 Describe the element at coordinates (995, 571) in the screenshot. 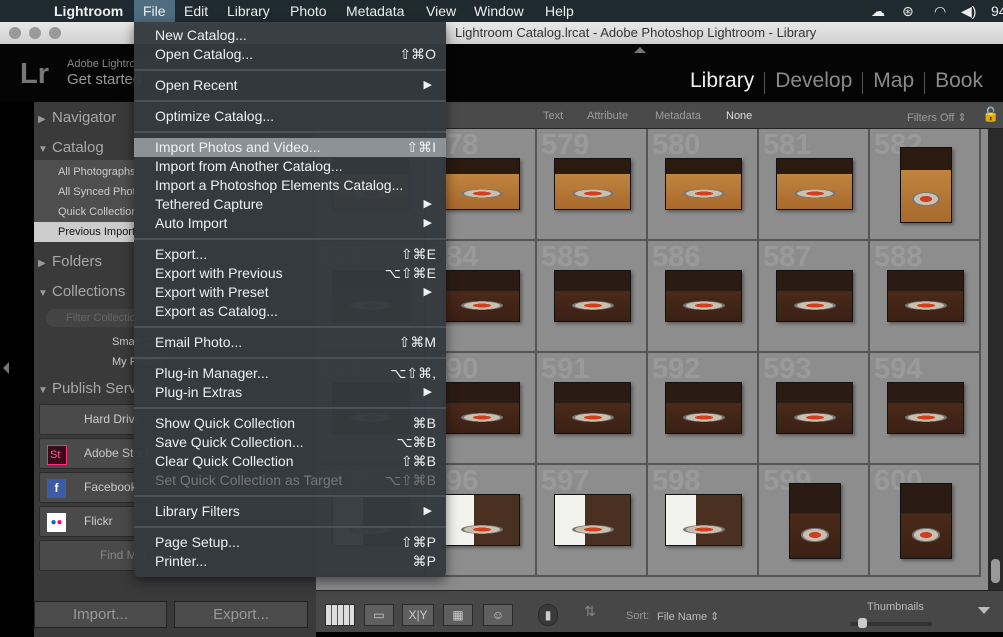

I see `scrollbar-thumb` at that location.